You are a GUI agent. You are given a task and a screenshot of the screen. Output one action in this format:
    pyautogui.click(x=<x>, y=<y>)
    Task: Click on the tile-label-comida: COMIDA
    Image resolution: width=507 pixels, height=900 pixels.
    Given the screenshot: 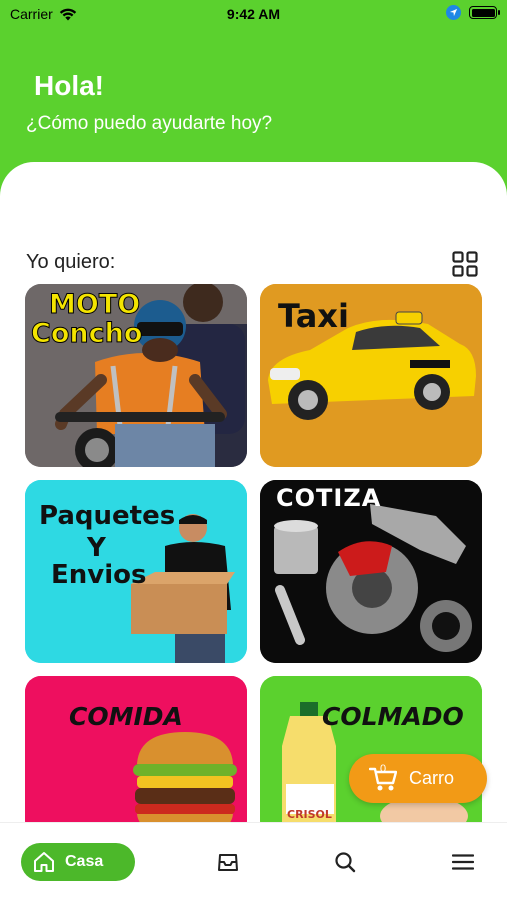 What is the action you would take?
    pyautogui.click(x=126, y=716)
    